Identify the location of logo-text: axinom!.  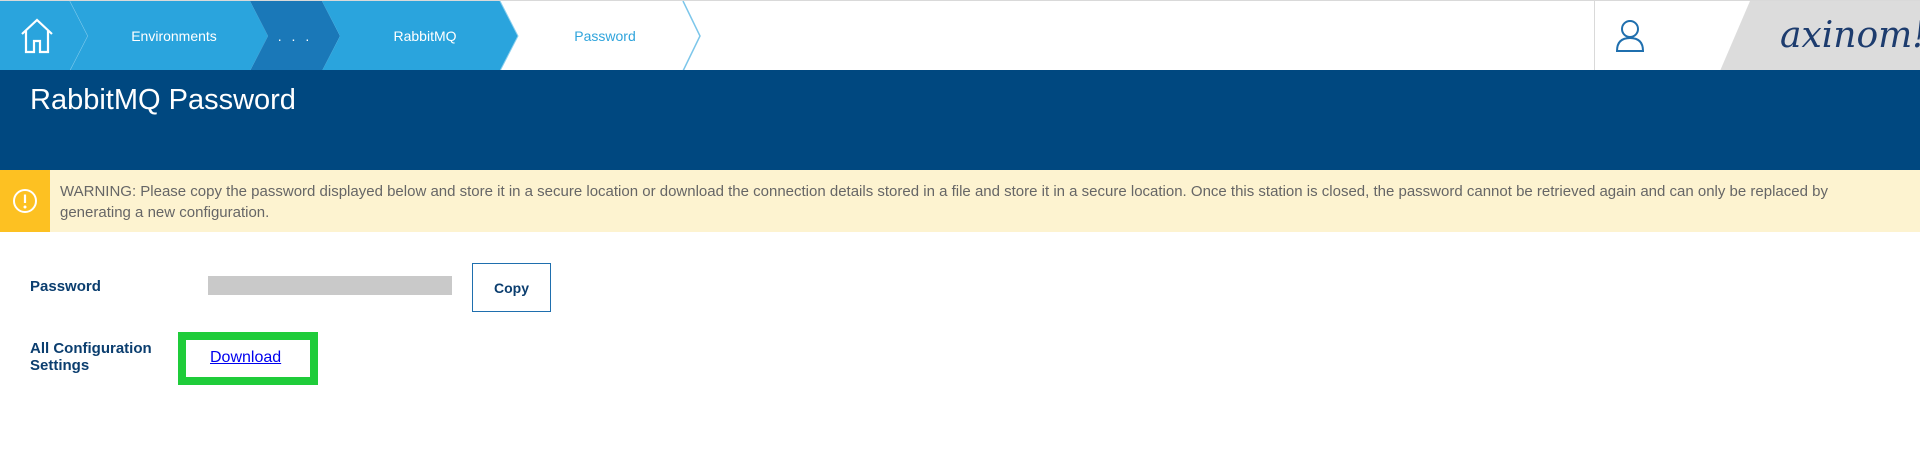
(1850, 35).